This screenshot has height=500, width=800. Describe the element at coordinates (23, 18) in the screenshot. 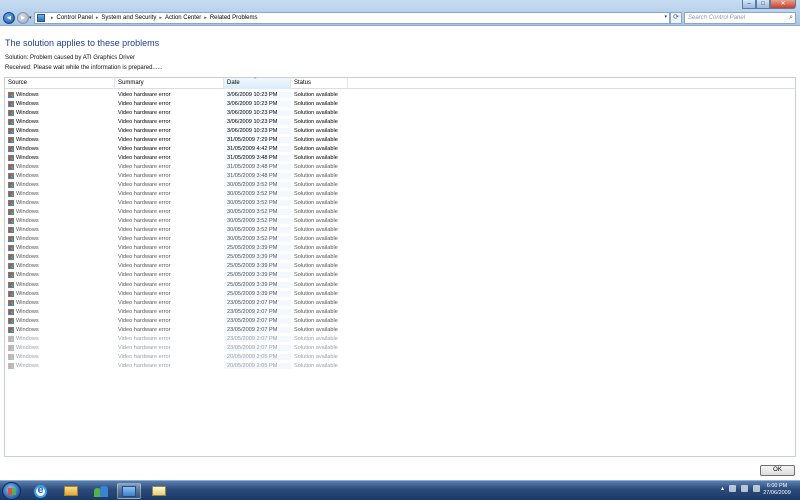

I see `forward-button: ▸` at that location.